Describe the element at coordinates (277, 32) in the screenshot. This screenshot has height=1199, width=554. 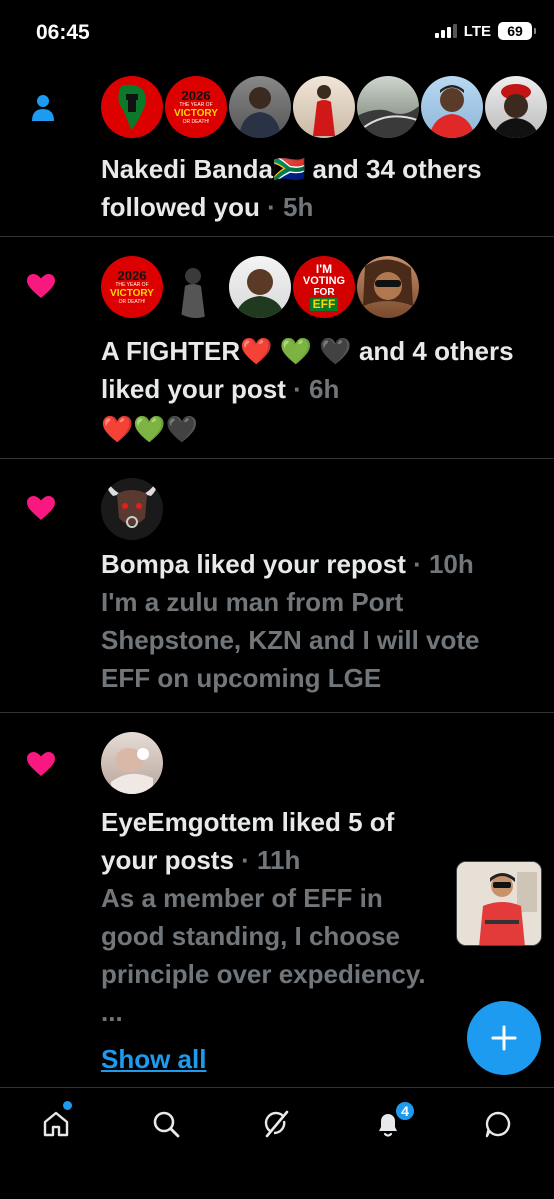
I see `status-bar: 06:45 LTE 69` at that location.